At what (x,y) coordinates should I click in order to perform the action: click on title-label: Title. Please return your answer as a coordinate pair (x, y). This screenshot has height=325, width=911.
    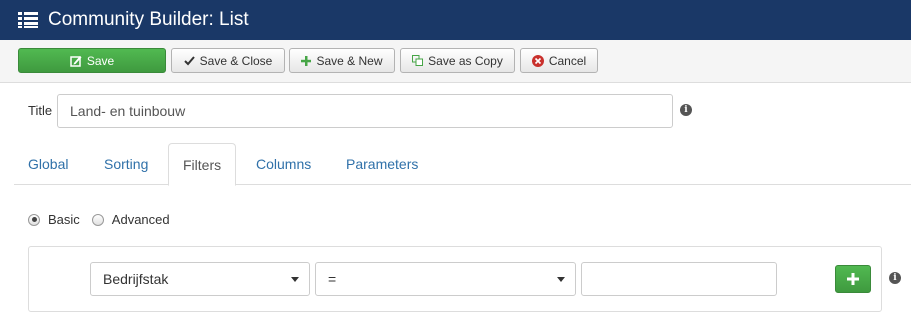
    Looking at the image, I should click on (40, 110).